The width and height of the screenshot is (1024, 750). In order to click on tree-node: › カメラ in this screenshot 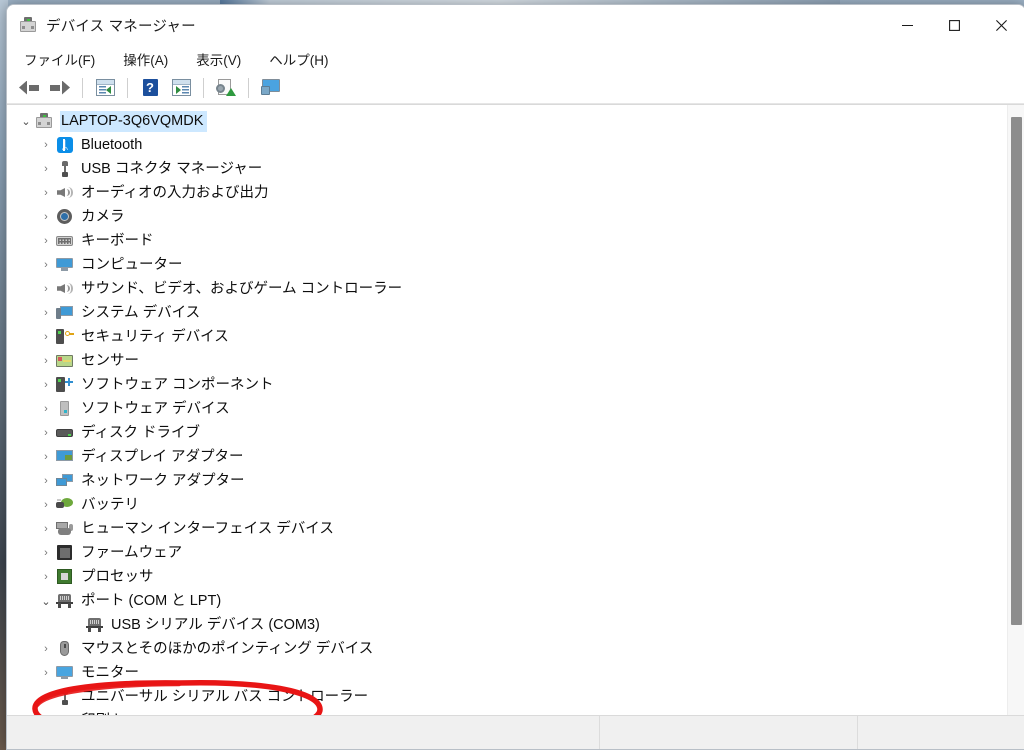, I will do `click(507, 217)`.